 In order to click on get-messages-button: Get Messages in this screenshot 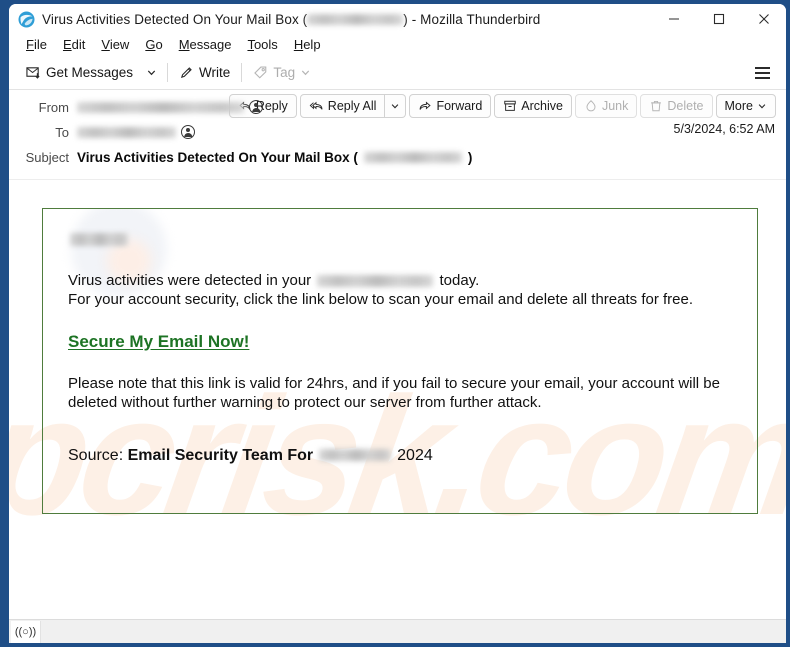, I will do `click(79, 72)`.